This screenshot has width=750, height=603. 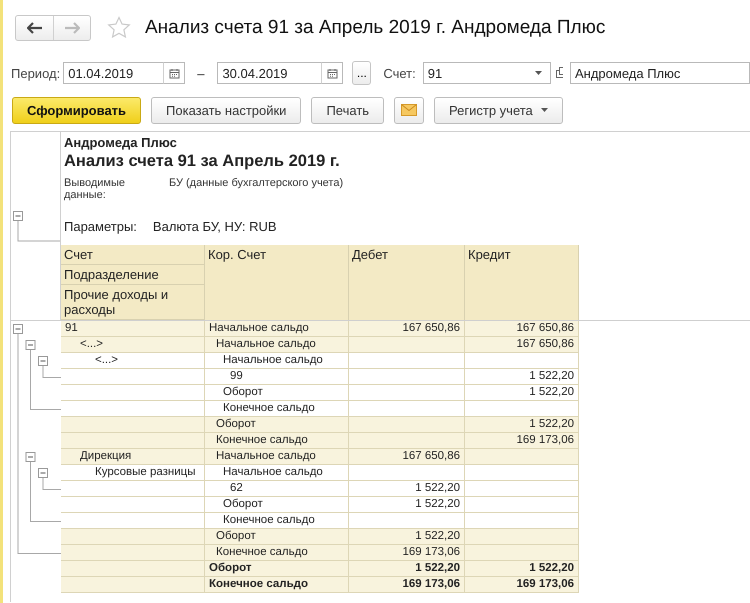 I want to click on star-icon, so click(x=119, y=28).